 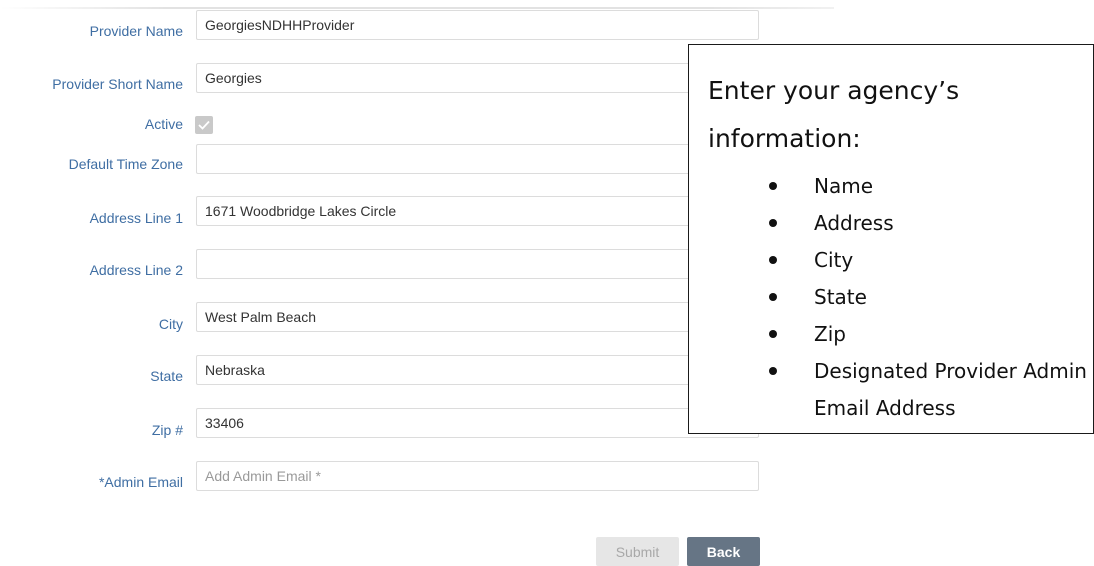 I want to click on callout-item-text: Name, so click(x=844, y=186).